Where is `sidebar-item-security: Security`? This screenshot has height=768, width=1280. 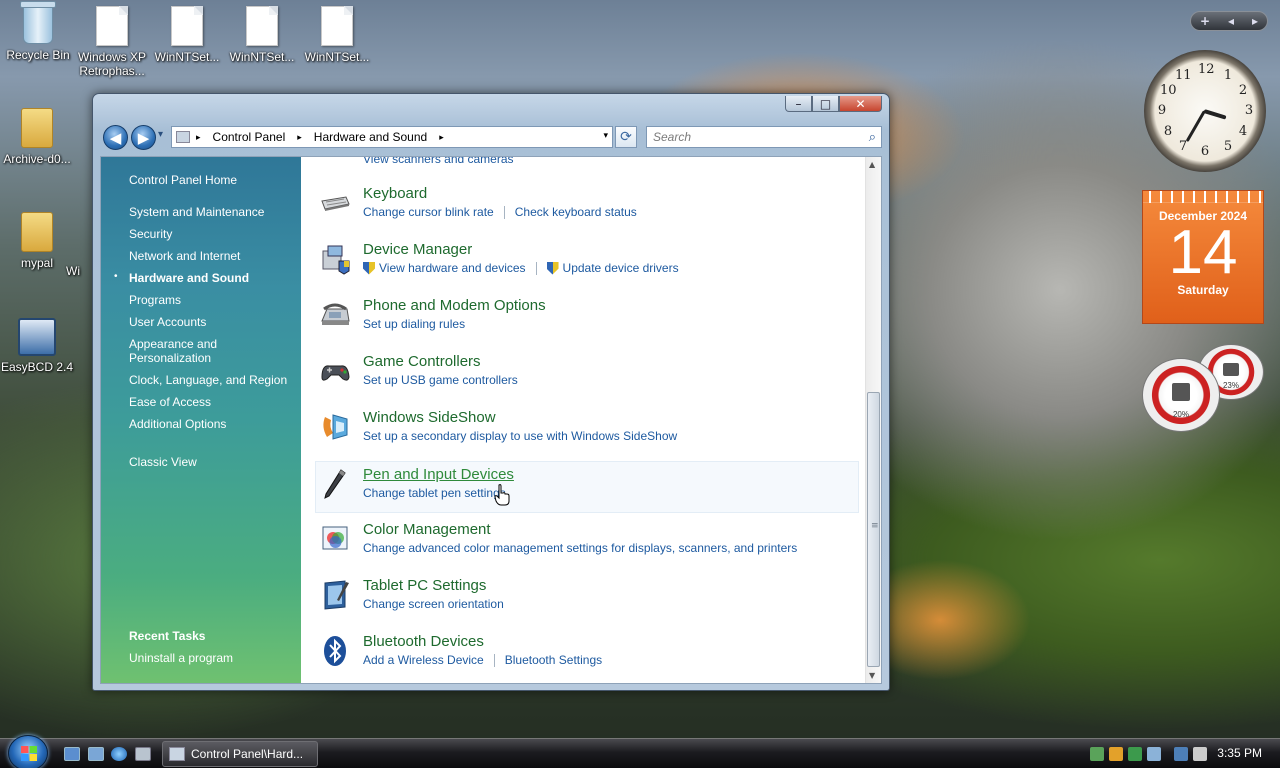 sidebar-item-security: Security is located at coordinates (150, 234).